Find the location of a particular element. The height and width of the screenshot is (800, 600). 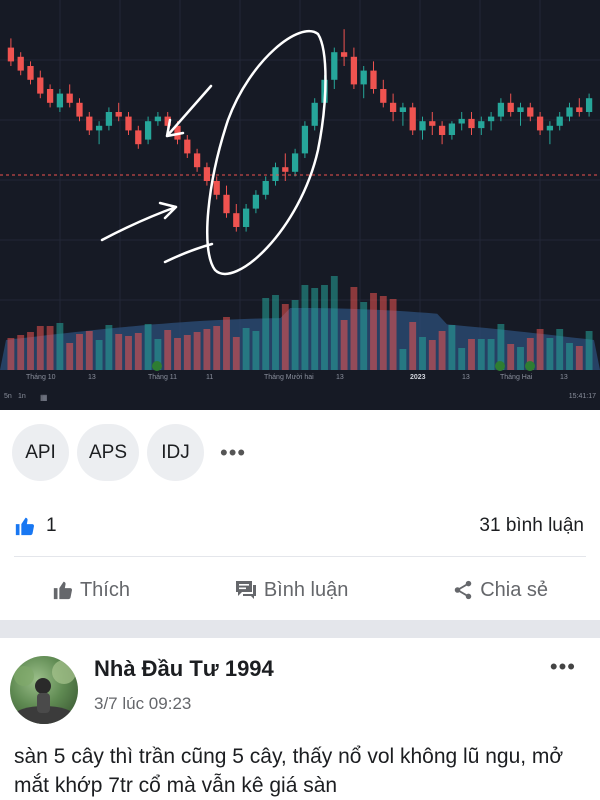

chart-timestamp: 15:41:17 is located at coordinates (582, 396).